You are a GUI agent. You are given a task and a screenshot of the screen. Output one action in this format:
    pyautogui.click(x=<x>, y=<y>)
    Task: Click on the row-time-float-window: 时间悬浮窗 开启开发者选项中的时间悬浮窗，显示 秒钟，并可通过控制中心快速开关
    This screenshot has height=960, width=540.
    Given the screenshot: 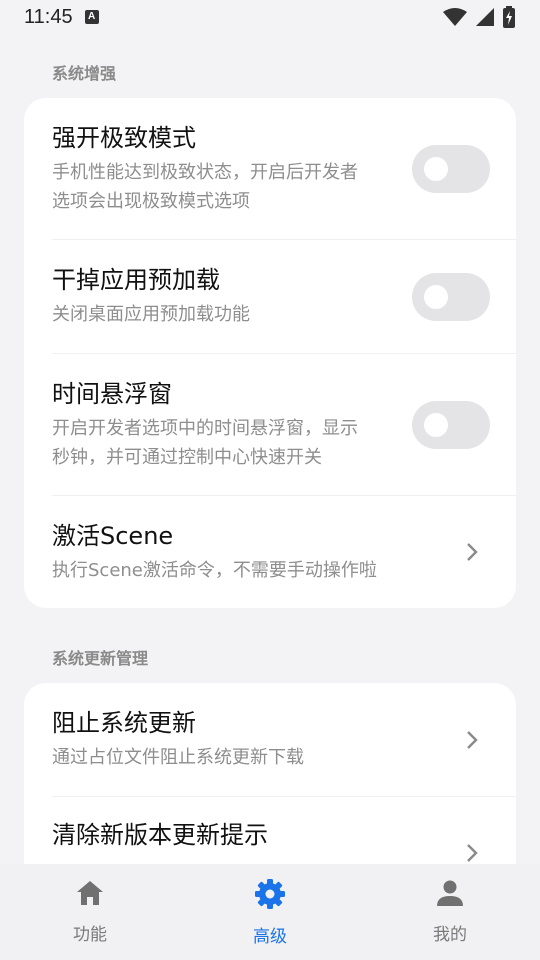 What is the action you would take?
    pyautogui.click(x=284, y=425)
    